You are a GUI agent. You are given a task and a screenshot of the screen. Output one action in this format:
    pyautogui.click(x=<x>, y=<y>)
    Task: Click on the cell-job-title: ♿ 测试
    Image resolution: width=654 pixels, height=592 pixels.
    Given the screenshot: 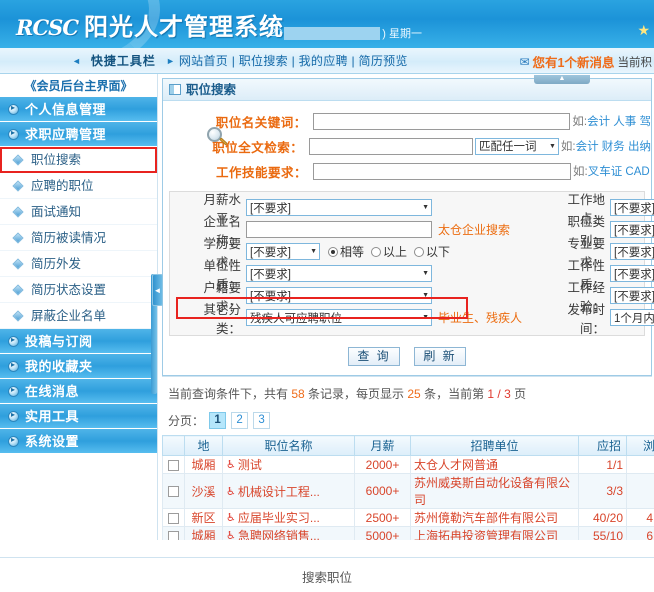 What is the action you would take?
    pyautogui.click(x=288, y=464)
    